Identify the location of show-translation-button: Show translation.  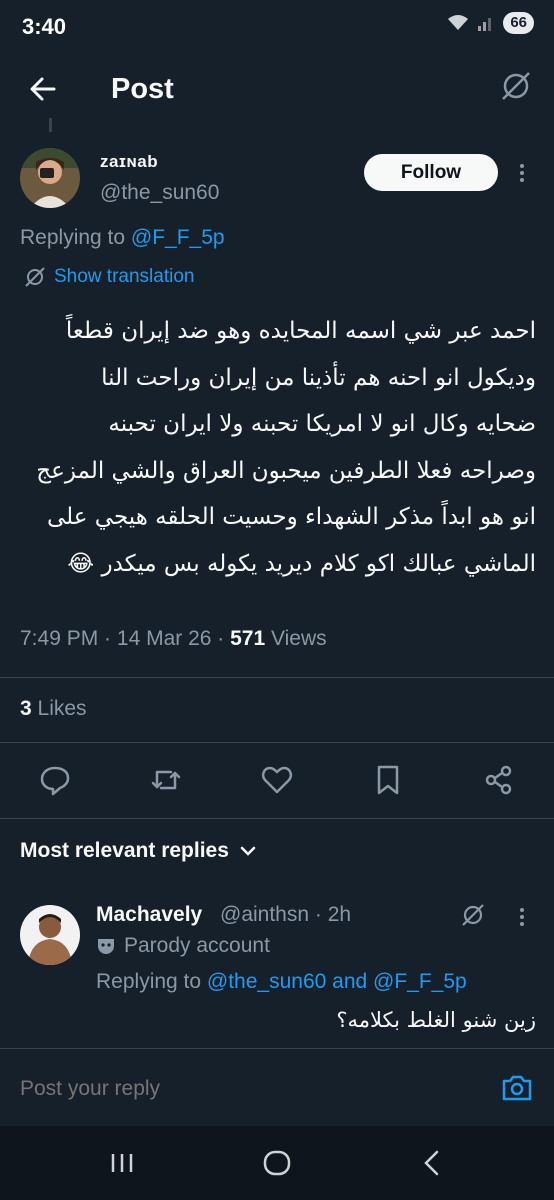
(109, 277).